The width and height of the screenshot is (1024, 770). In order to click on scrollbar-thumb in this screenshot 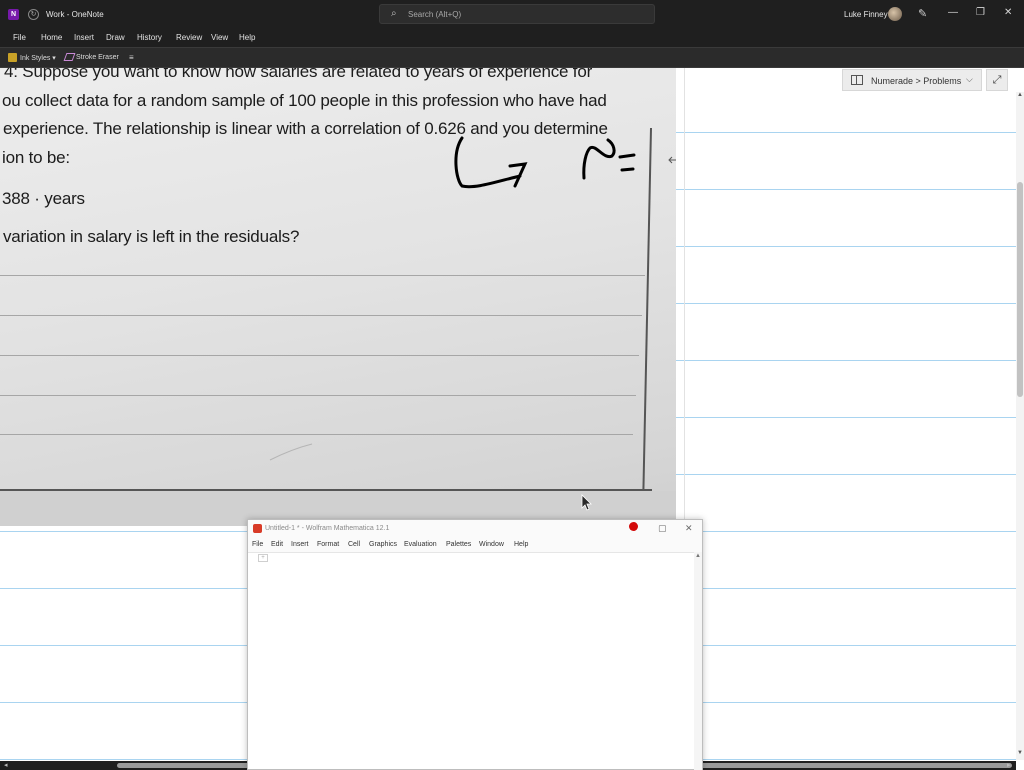, I will do `click(1020, 289)`.